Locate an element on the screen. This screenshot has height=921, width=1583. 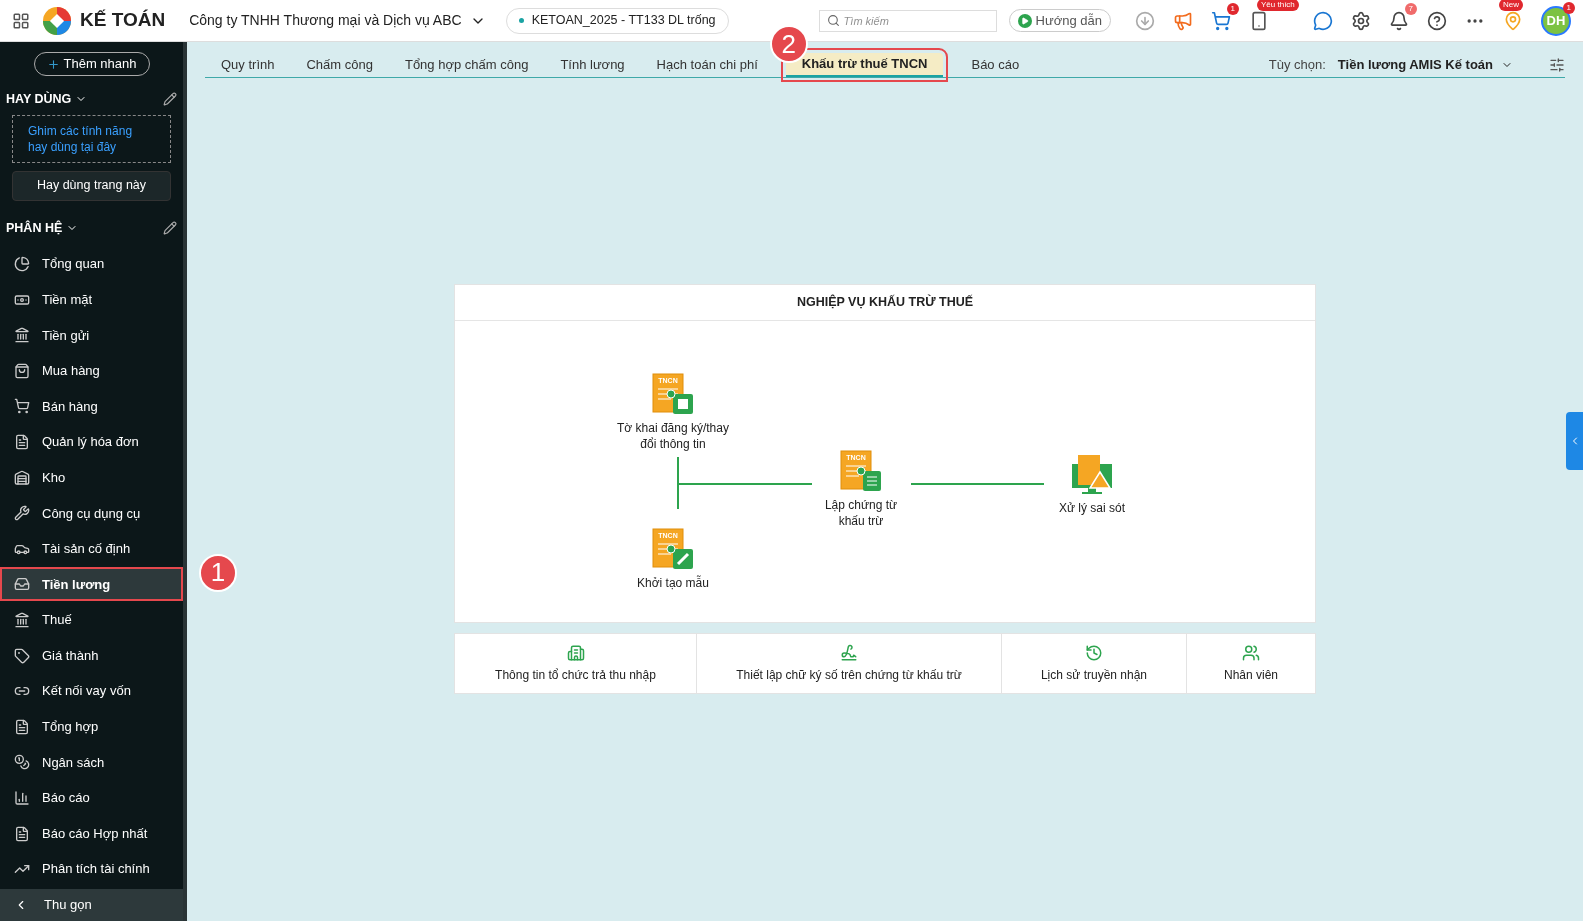
favorites-hint: Ghim các tính năng hay dùng tại đây is located at coordinates (91, 138).